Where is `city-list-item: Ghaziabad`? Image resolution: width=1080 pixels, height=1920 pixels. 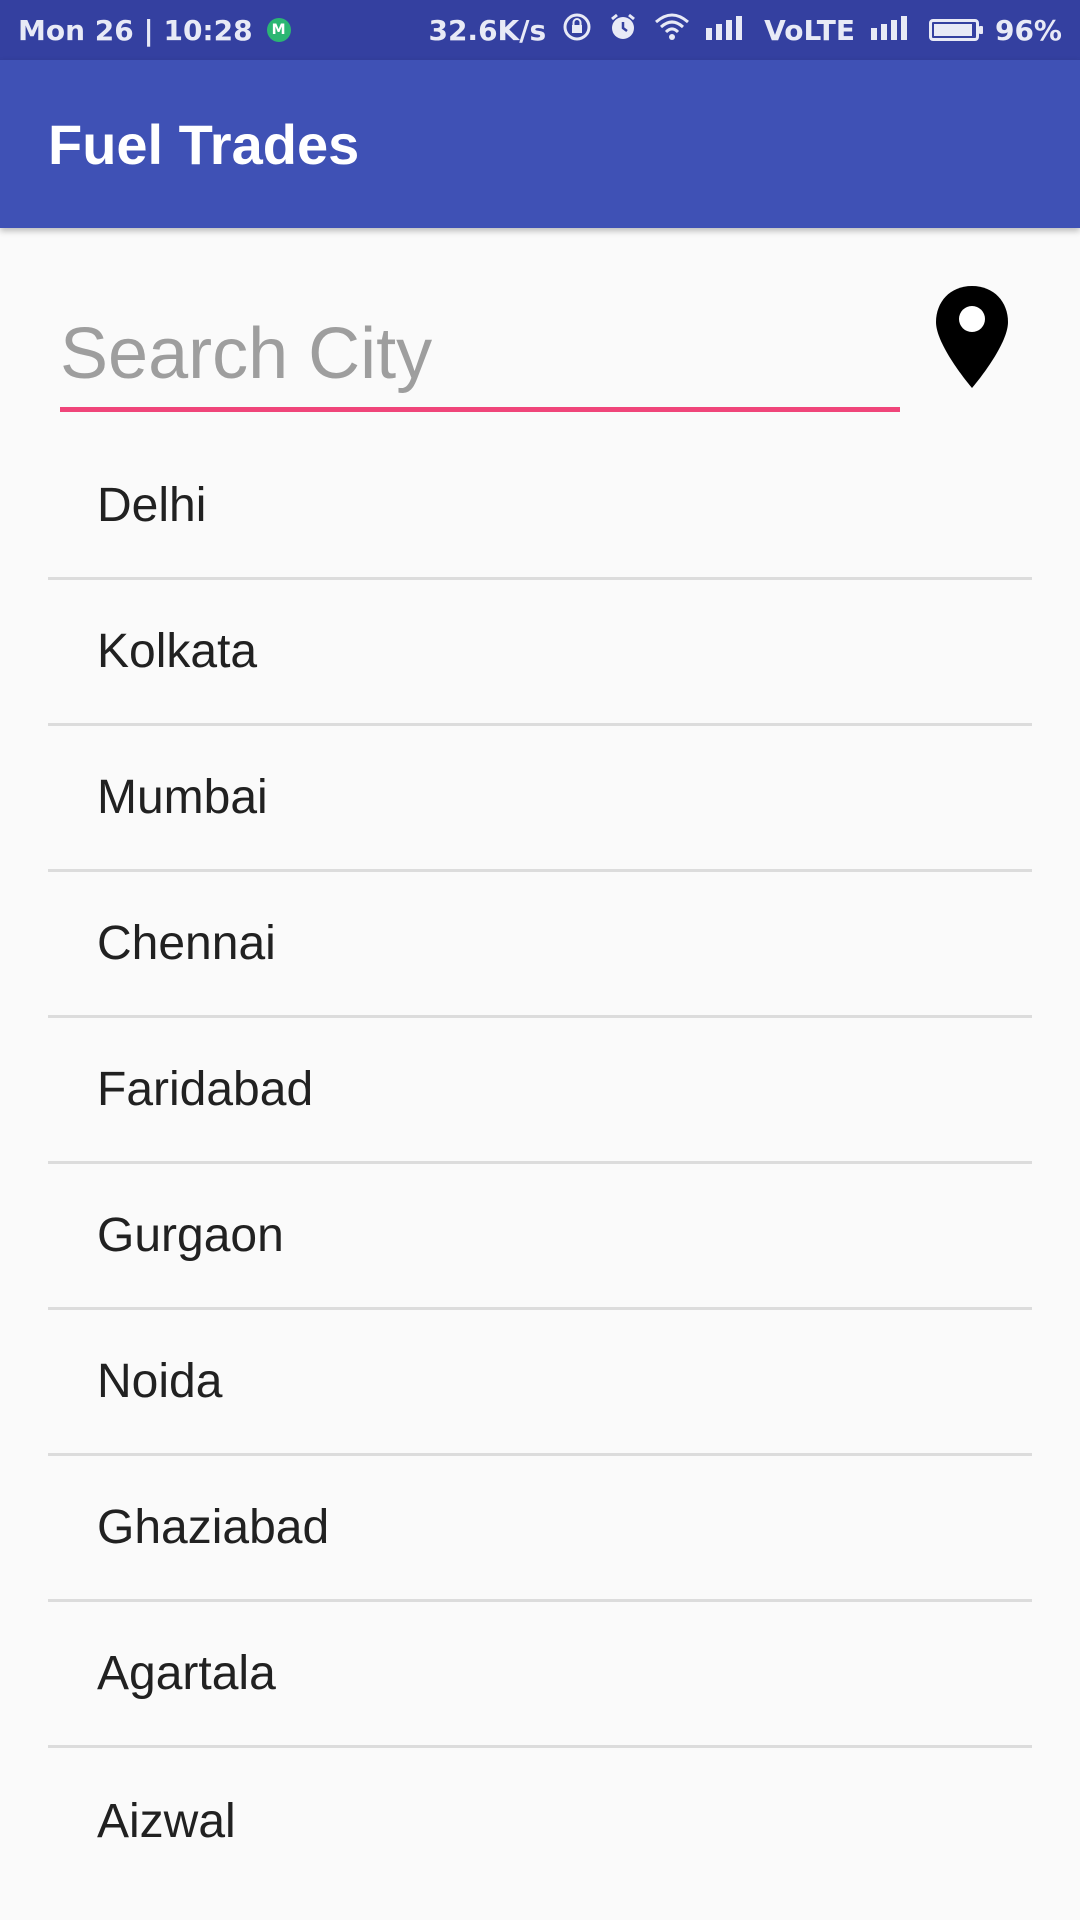 city-list-item: Ghaziabad is located at coordinates (540, 1529).